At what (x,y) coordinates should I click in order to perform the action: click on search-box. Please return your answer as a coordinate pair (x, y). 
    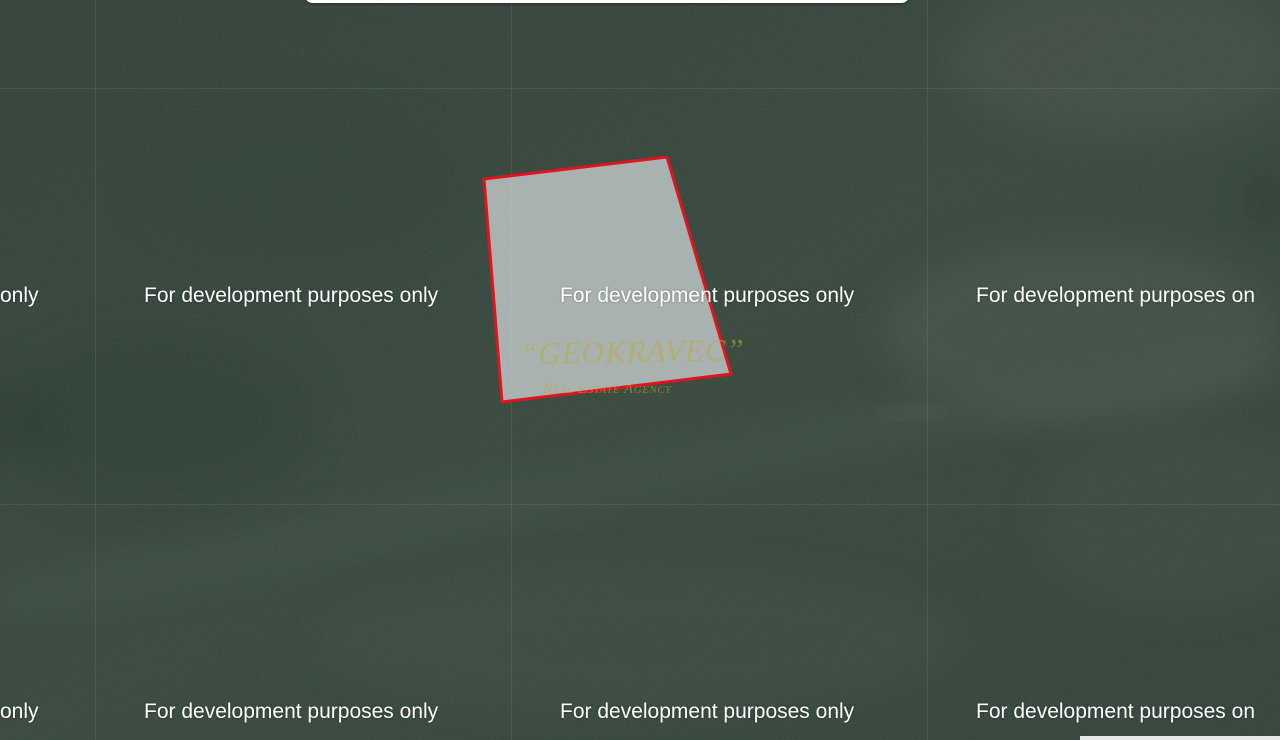
    Looking at the image, I should click on (607, 1).